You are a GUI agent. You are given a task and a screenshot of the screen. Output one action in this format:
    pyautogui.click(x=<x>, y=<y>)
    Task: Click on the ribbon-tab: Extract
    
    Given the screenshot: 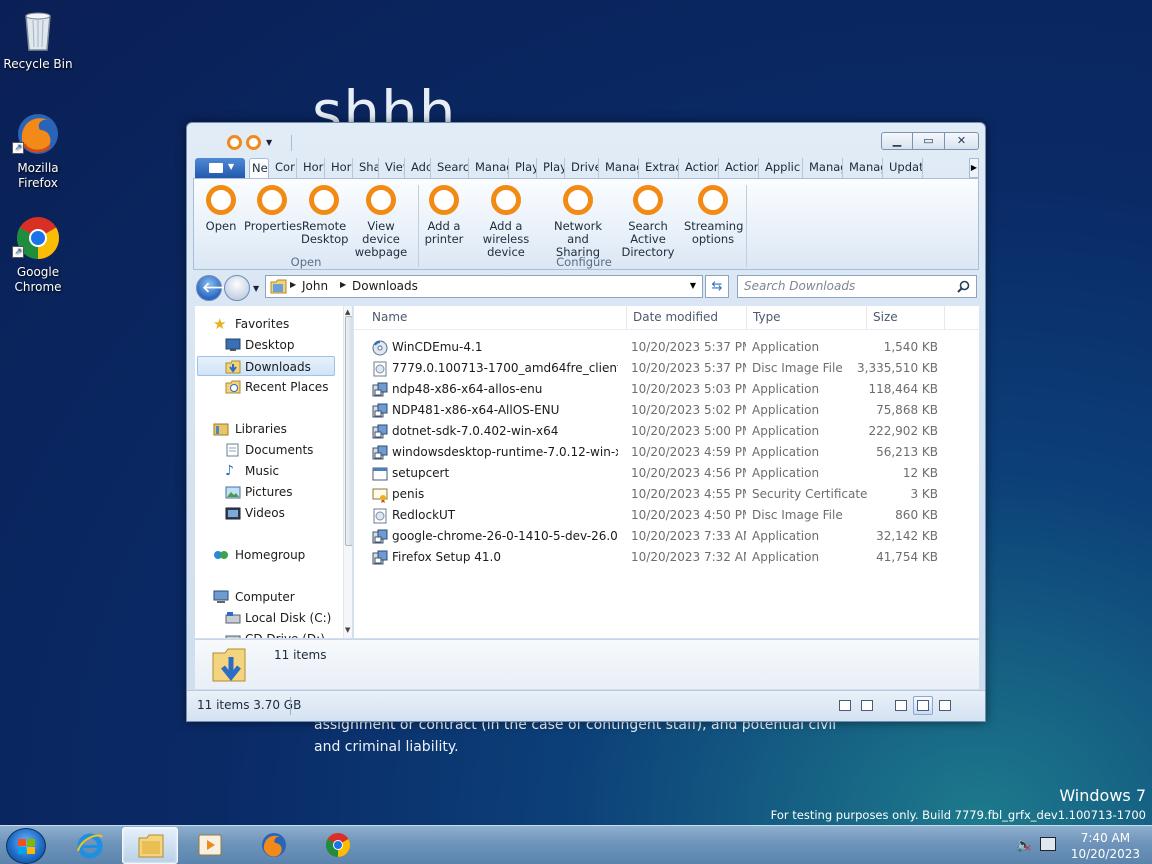 What is the action you would take?
    pyautogui.click(x=661, y=168)
    